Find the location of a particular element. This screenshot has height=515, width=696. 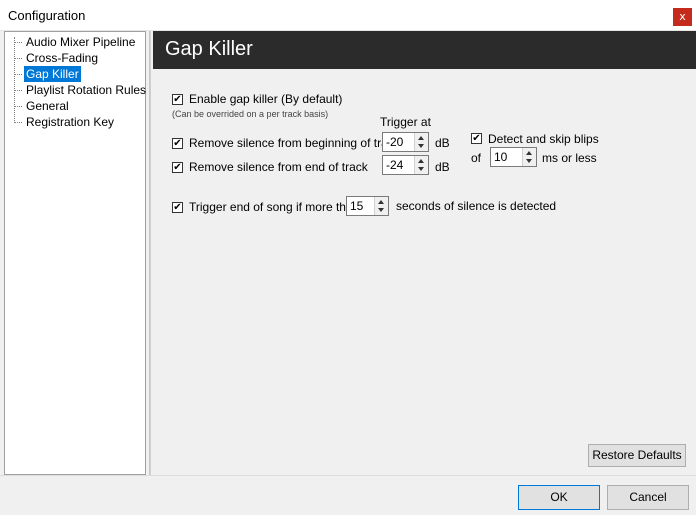

end-threshold-value: -24 is located at coordinates (395, 165).